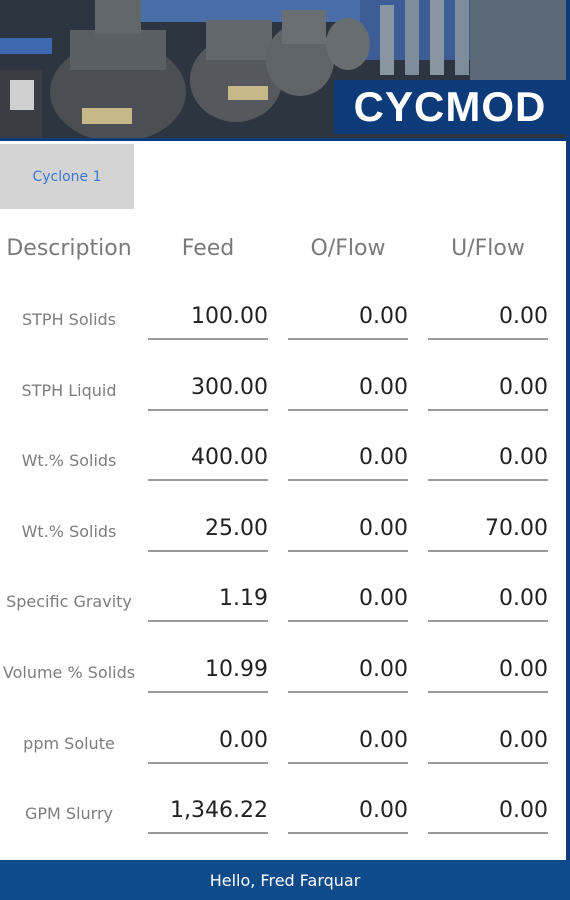  I want to click on column-header-feed: Feed, so click(208, 248).